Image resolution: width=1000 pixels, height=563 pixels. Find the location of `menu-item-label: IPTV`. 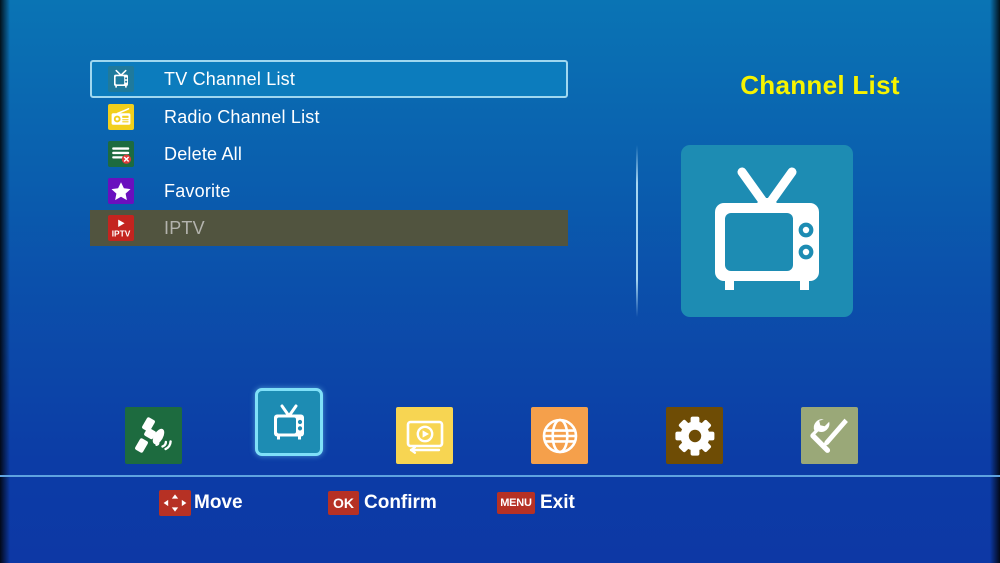

menu-item-label: IPTV is located at coordinates (184, 227).